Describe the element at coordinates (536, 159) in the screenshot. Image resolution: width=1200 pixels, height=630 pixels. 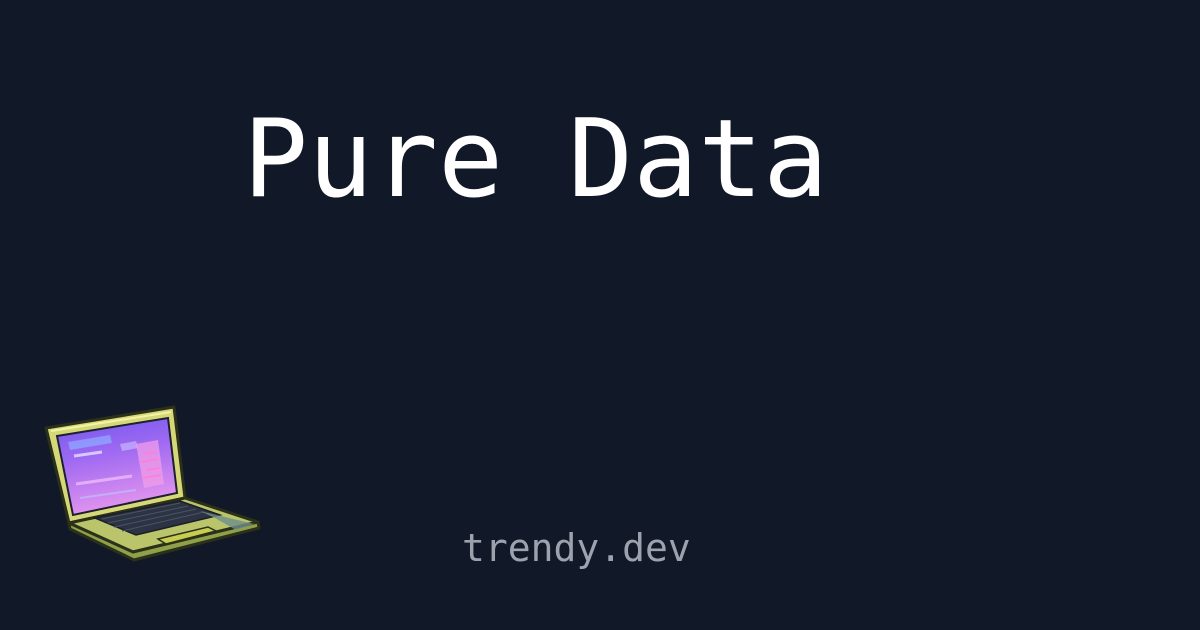
I see `page-title: Pure Data` at that location.